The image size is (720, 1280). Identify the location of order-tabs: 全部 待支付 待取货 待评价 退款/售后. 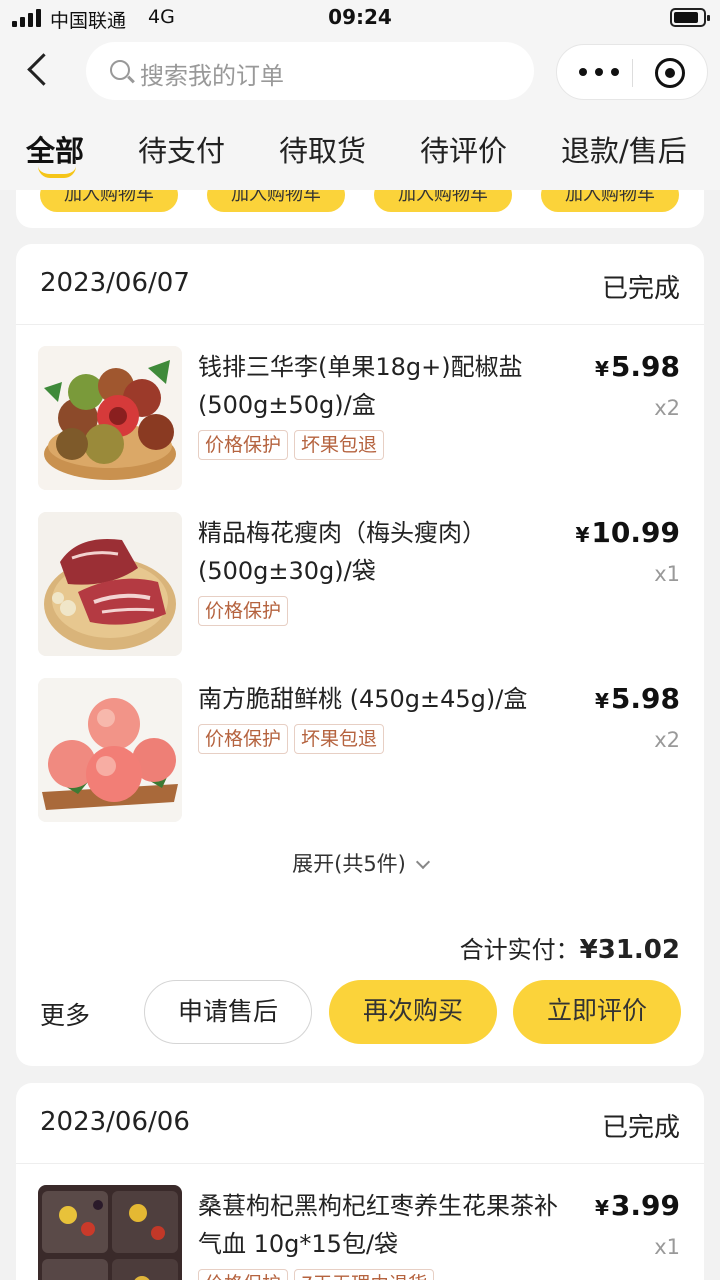
(360, 150).